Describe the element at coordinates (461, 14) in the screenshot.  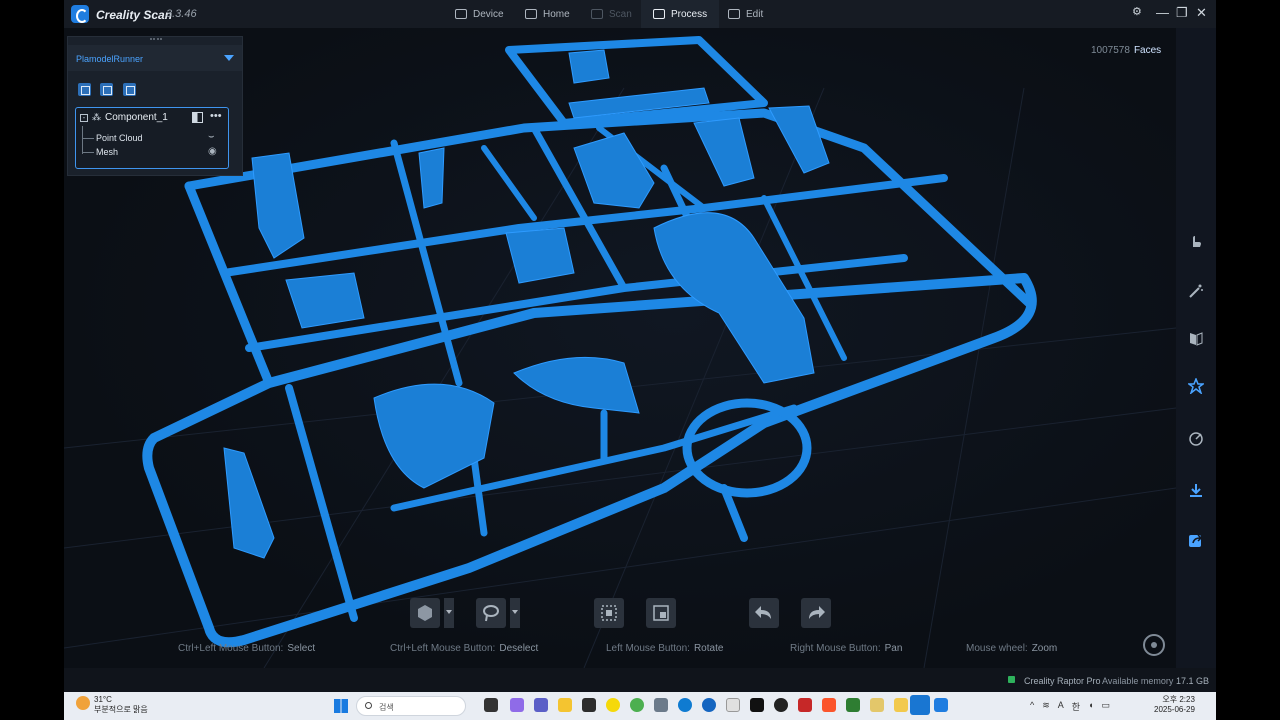
I see `device-icon` at that location.